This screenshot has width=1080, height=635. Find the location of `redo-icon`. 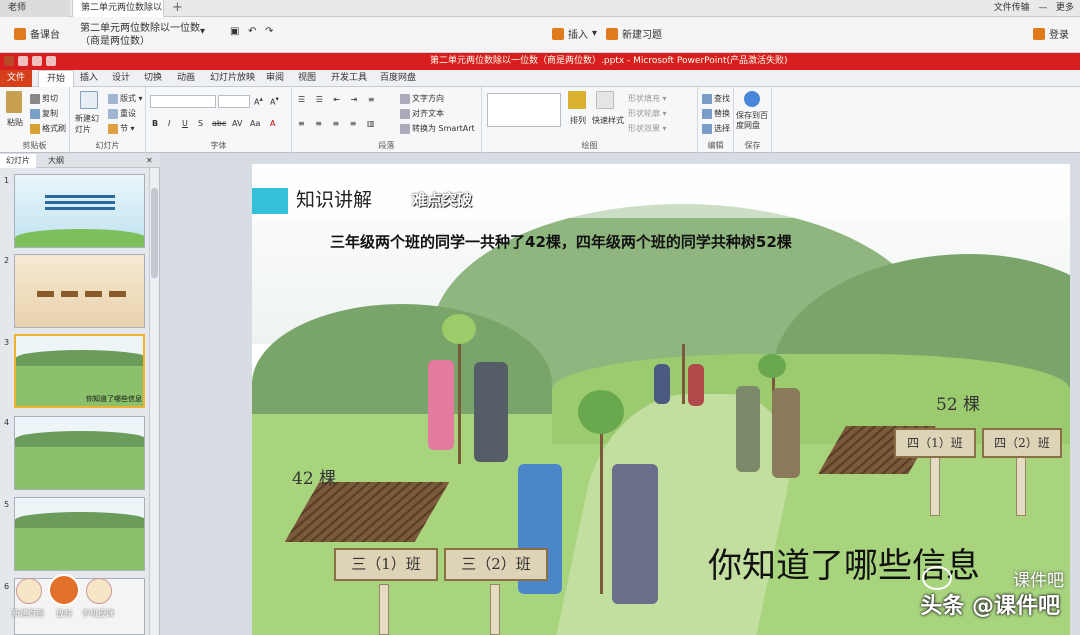

redo-icon is located at coordinates (51, 61).